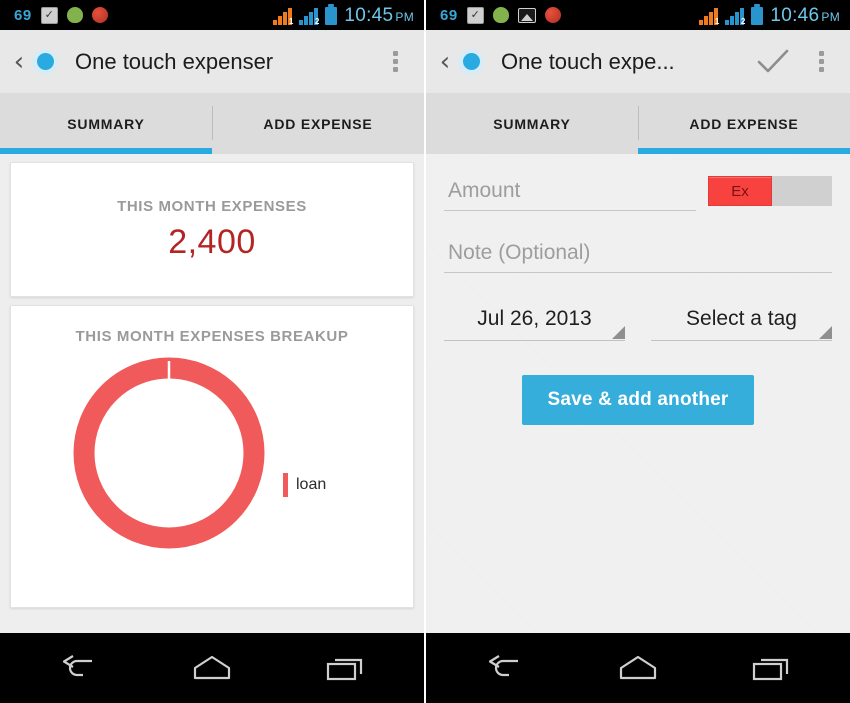  Describe the element at coordinates (49, 15) in the screenshot. I see `checkbox-icon: ✓` at that location.